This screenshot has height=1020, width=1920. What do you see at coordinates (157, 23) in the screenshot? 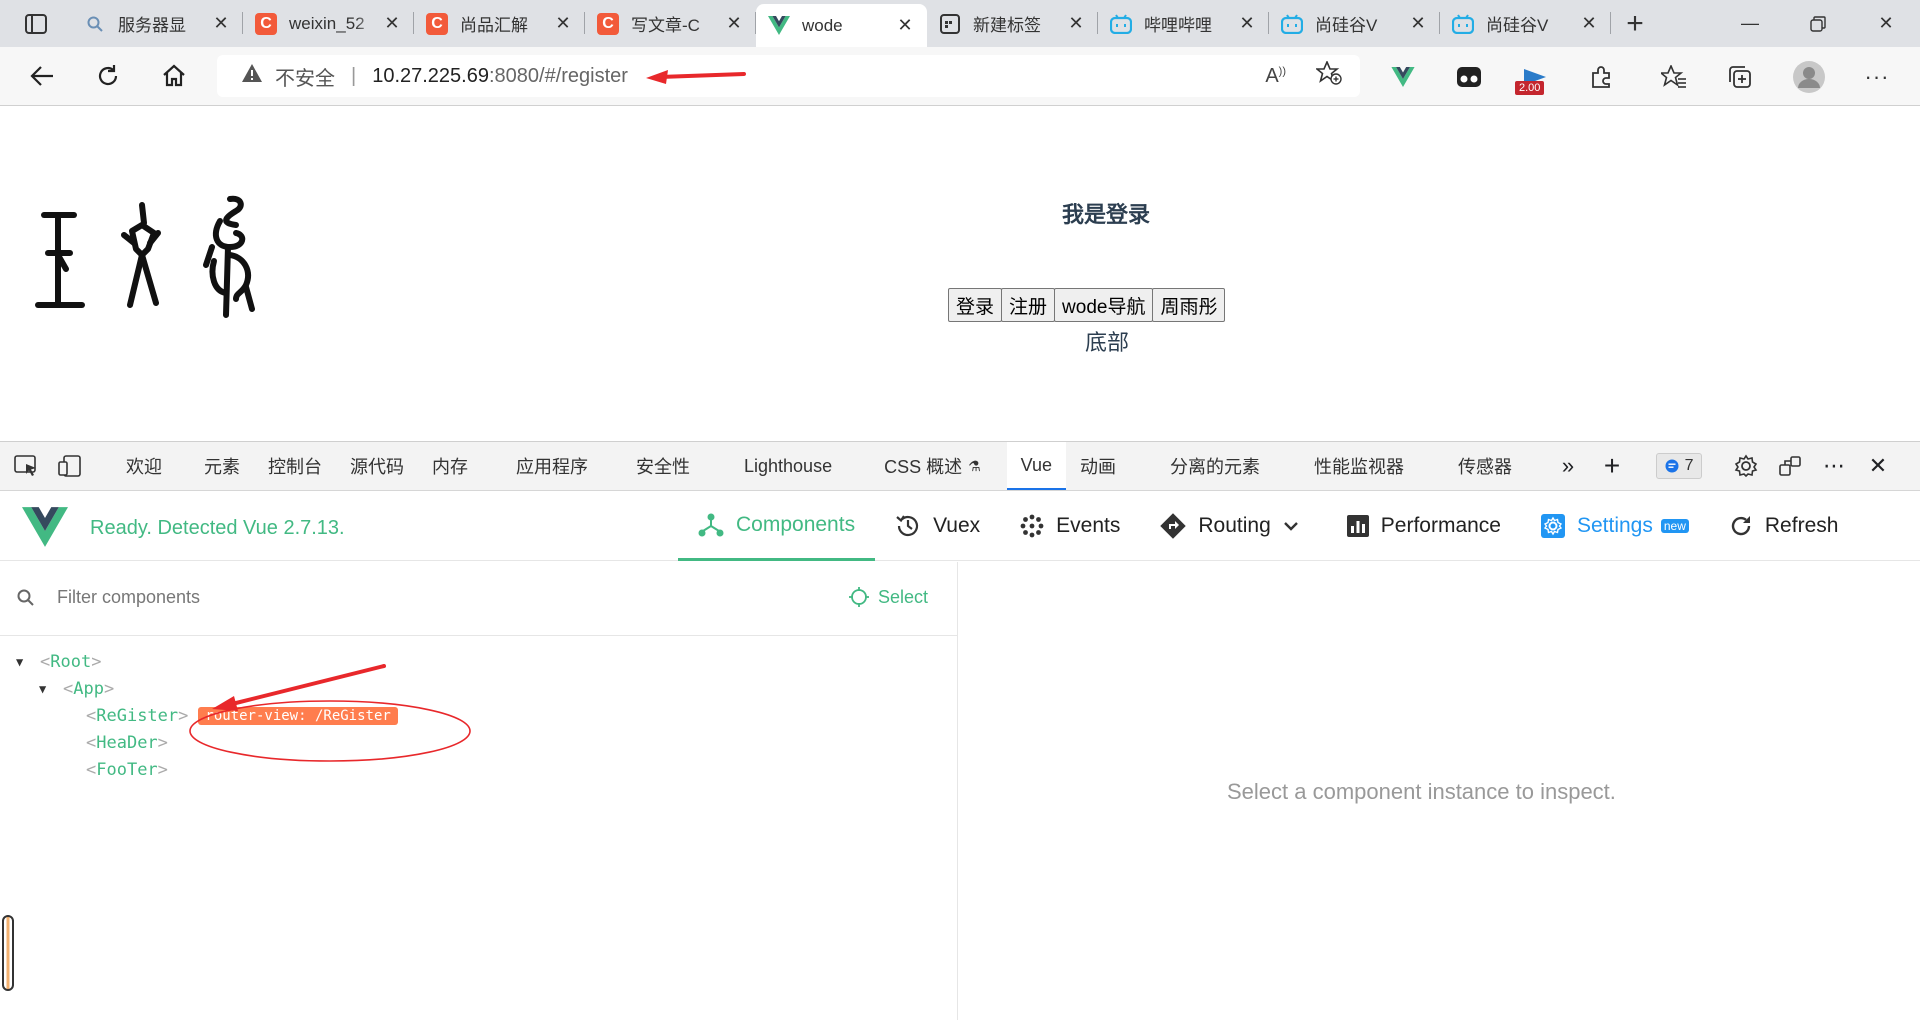
I see `browser-tab: 服务器显 ✕` at bounding box center [157, 23].